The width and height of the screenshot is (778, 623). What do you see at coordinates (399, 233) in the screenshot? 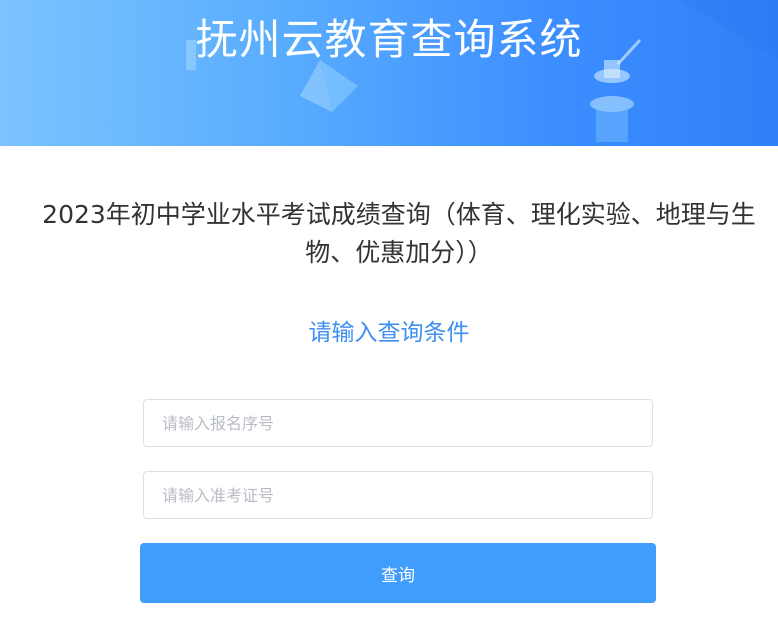
I see `page-heading: 2023年初中学业水平考试成绩查询（体育、理化实验、地理与生物、优惠加分））` at bounding box center [399, 233].